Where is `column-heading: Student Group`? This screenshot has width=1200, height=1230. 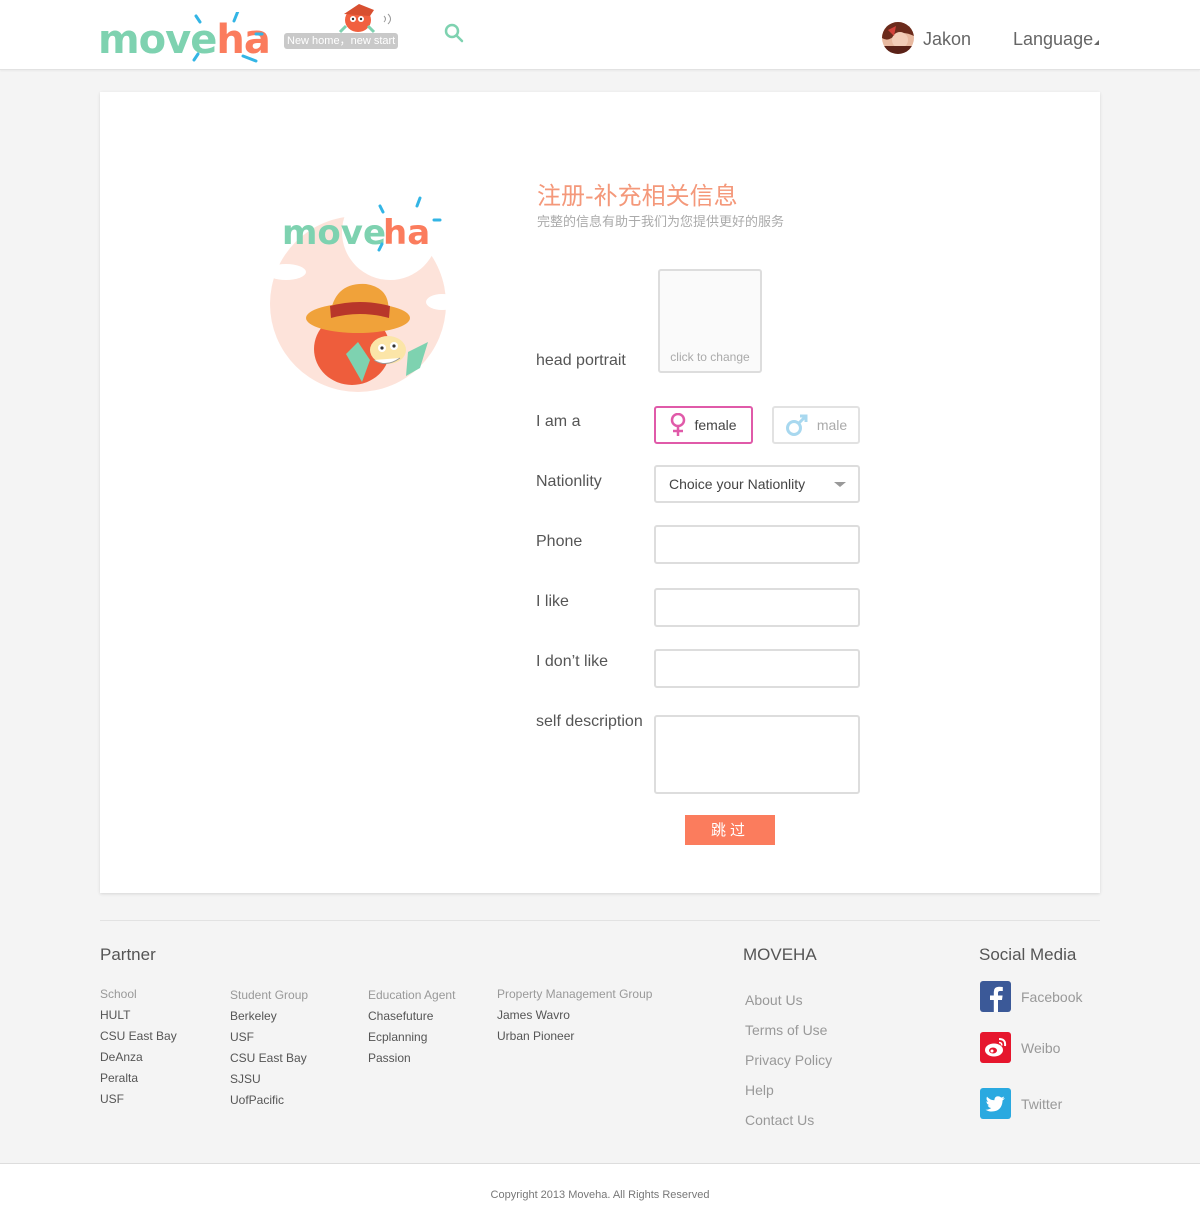 column-heading: Student Group is located at coordinates (269, 995).